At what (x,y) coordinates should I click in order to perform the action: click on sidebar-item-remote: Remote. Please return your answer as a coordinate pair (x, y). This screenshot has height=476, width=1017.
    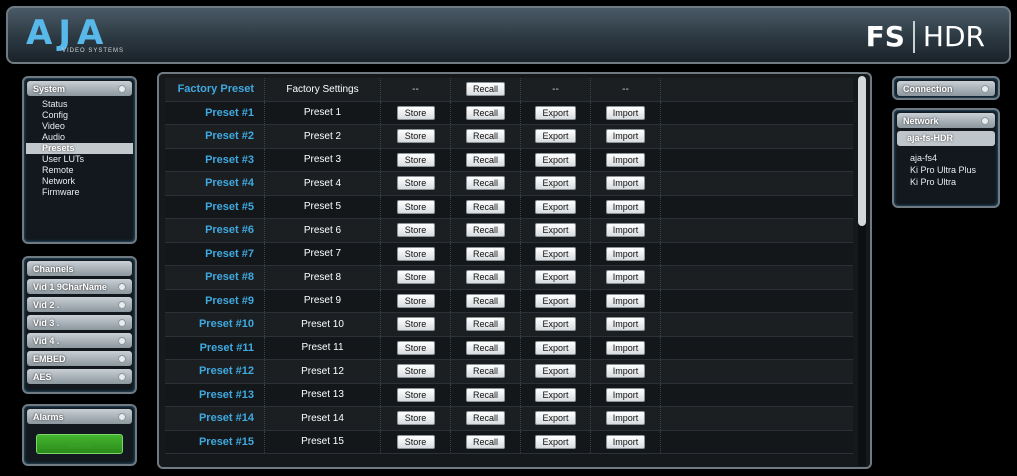
    Looking at the image, I should click on (79, 170).